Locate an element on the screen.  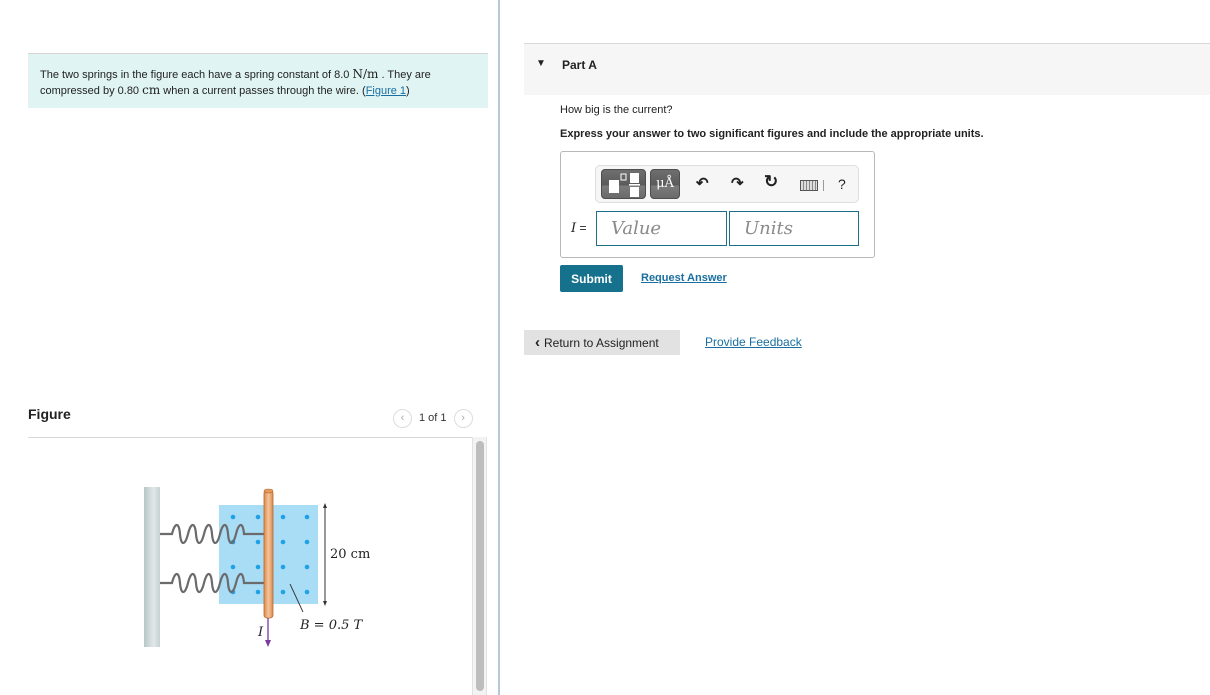
reset-icon: ↻ is located at coordinates (771, 182).